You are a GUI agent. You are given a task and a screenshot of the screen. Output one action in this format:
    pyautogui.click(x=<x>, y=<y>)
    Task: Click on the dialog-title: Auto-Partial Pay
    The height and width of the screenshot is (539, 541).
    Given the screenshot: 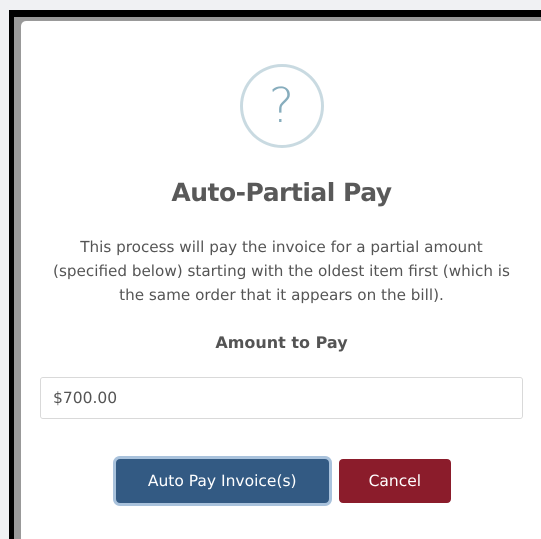 What is the action you would take?
    pyautogui.click(x=281, y=192)
    